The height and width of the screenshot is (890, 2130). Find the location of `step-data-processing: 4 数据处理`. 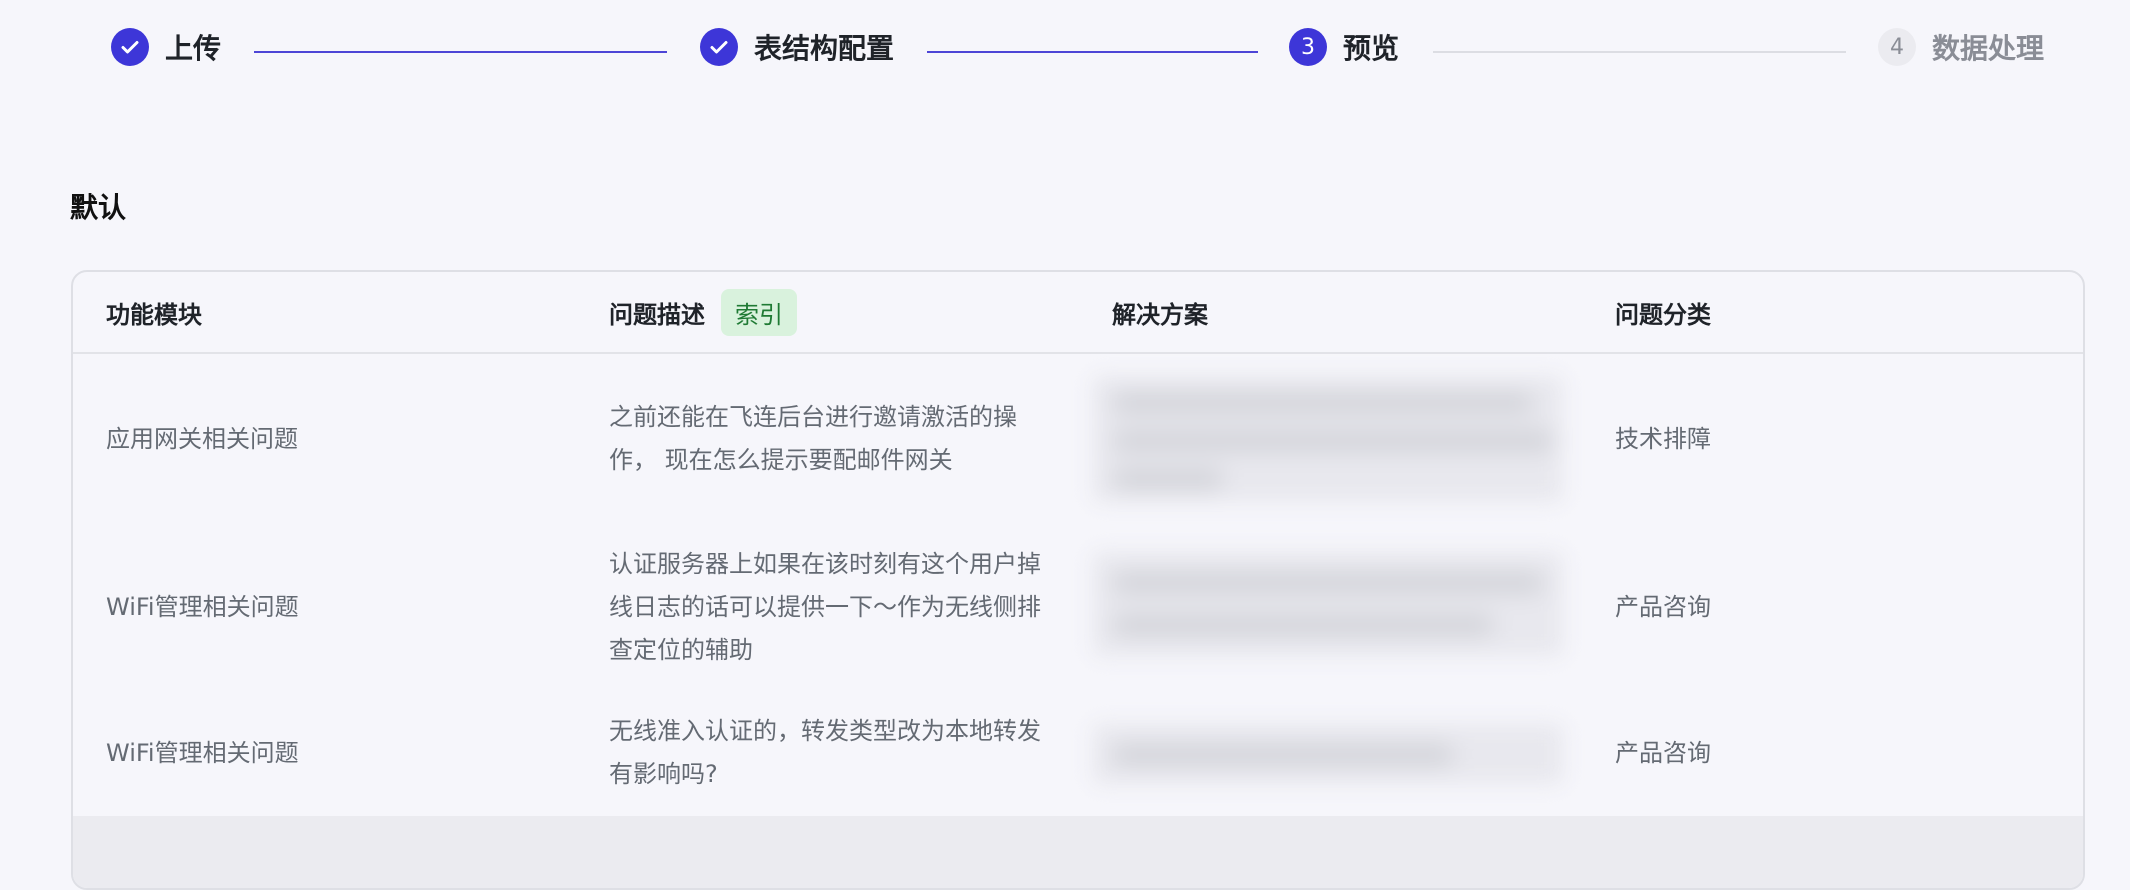

step-data-processing: 4 数据处理 is located at coordinates (1961, 47).